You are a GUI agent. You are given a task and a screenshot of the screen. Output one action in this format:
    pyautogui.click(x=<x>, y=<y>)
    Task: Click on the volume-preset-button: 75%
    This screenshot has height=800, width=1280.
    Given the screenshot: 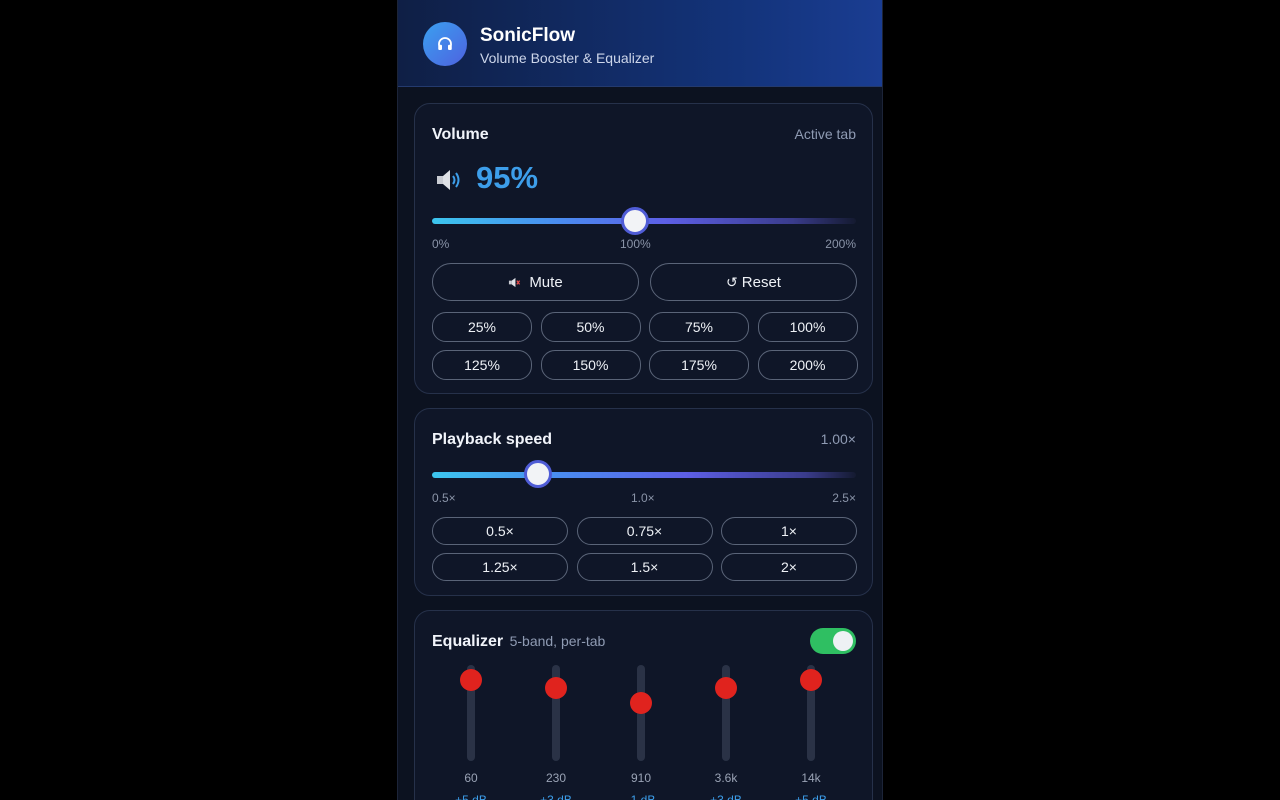 What is the action you would take?
    pyautogui.click(x=699, y=327)
    